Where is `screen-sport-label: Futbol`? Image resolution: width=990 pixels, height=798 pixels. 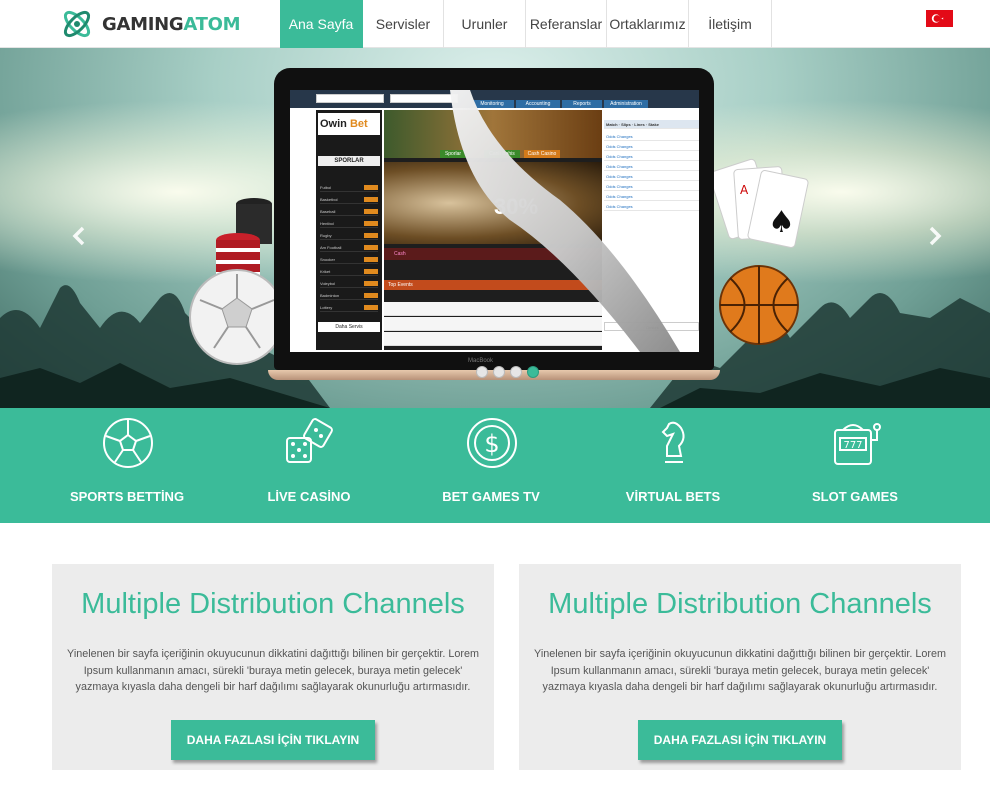
screen-sport-label: Futbol is located at coordinates (326, 187).